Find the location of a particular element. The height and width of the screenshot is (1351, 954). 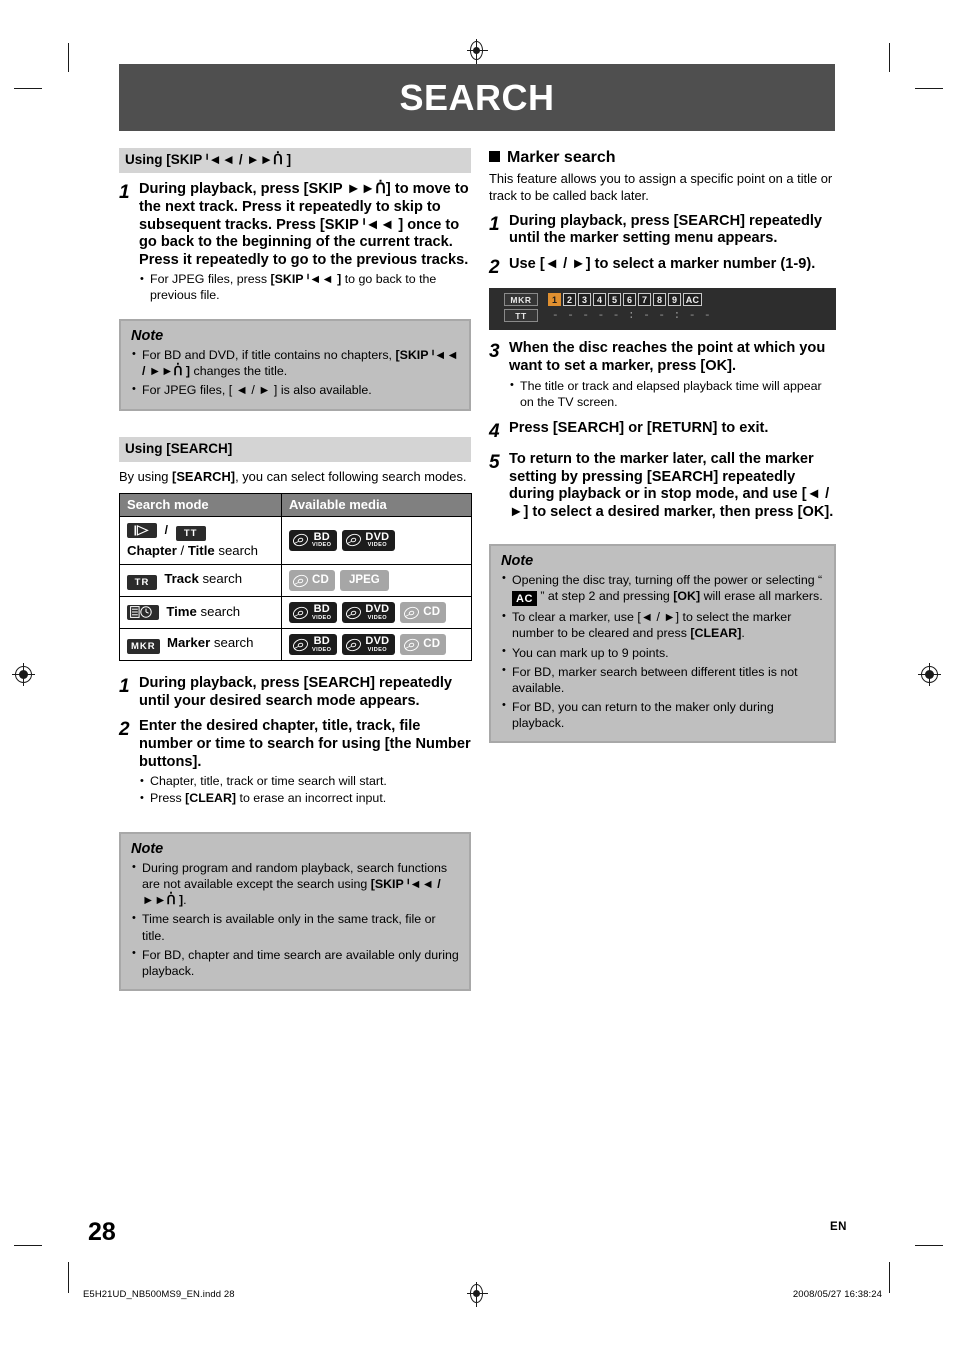

table-row: Time search BD VIDEO DVD VIDEO CD is located at coordinates (295, 613).